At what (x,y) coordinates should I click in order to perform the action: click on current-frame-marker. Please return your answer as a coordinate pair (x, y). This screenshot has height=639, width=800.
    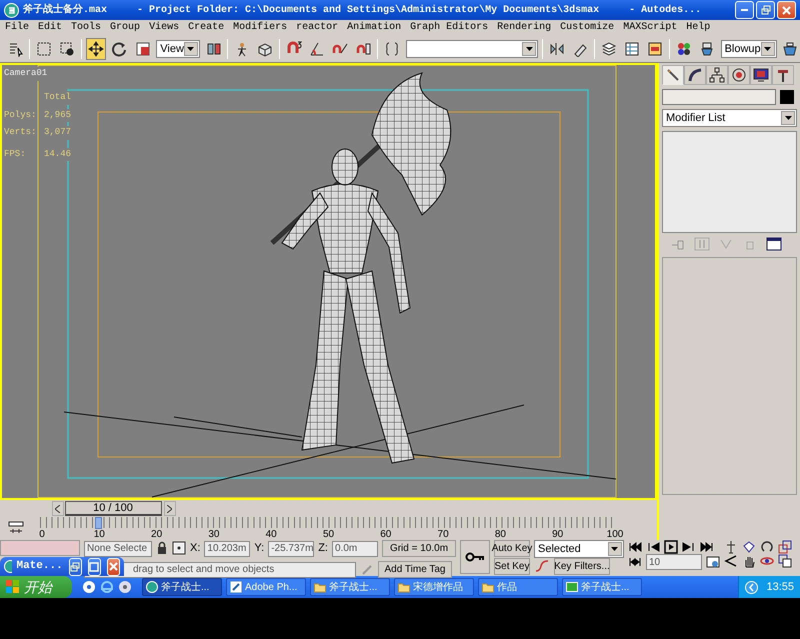
    Looking at the image, I should click on (98, 523).